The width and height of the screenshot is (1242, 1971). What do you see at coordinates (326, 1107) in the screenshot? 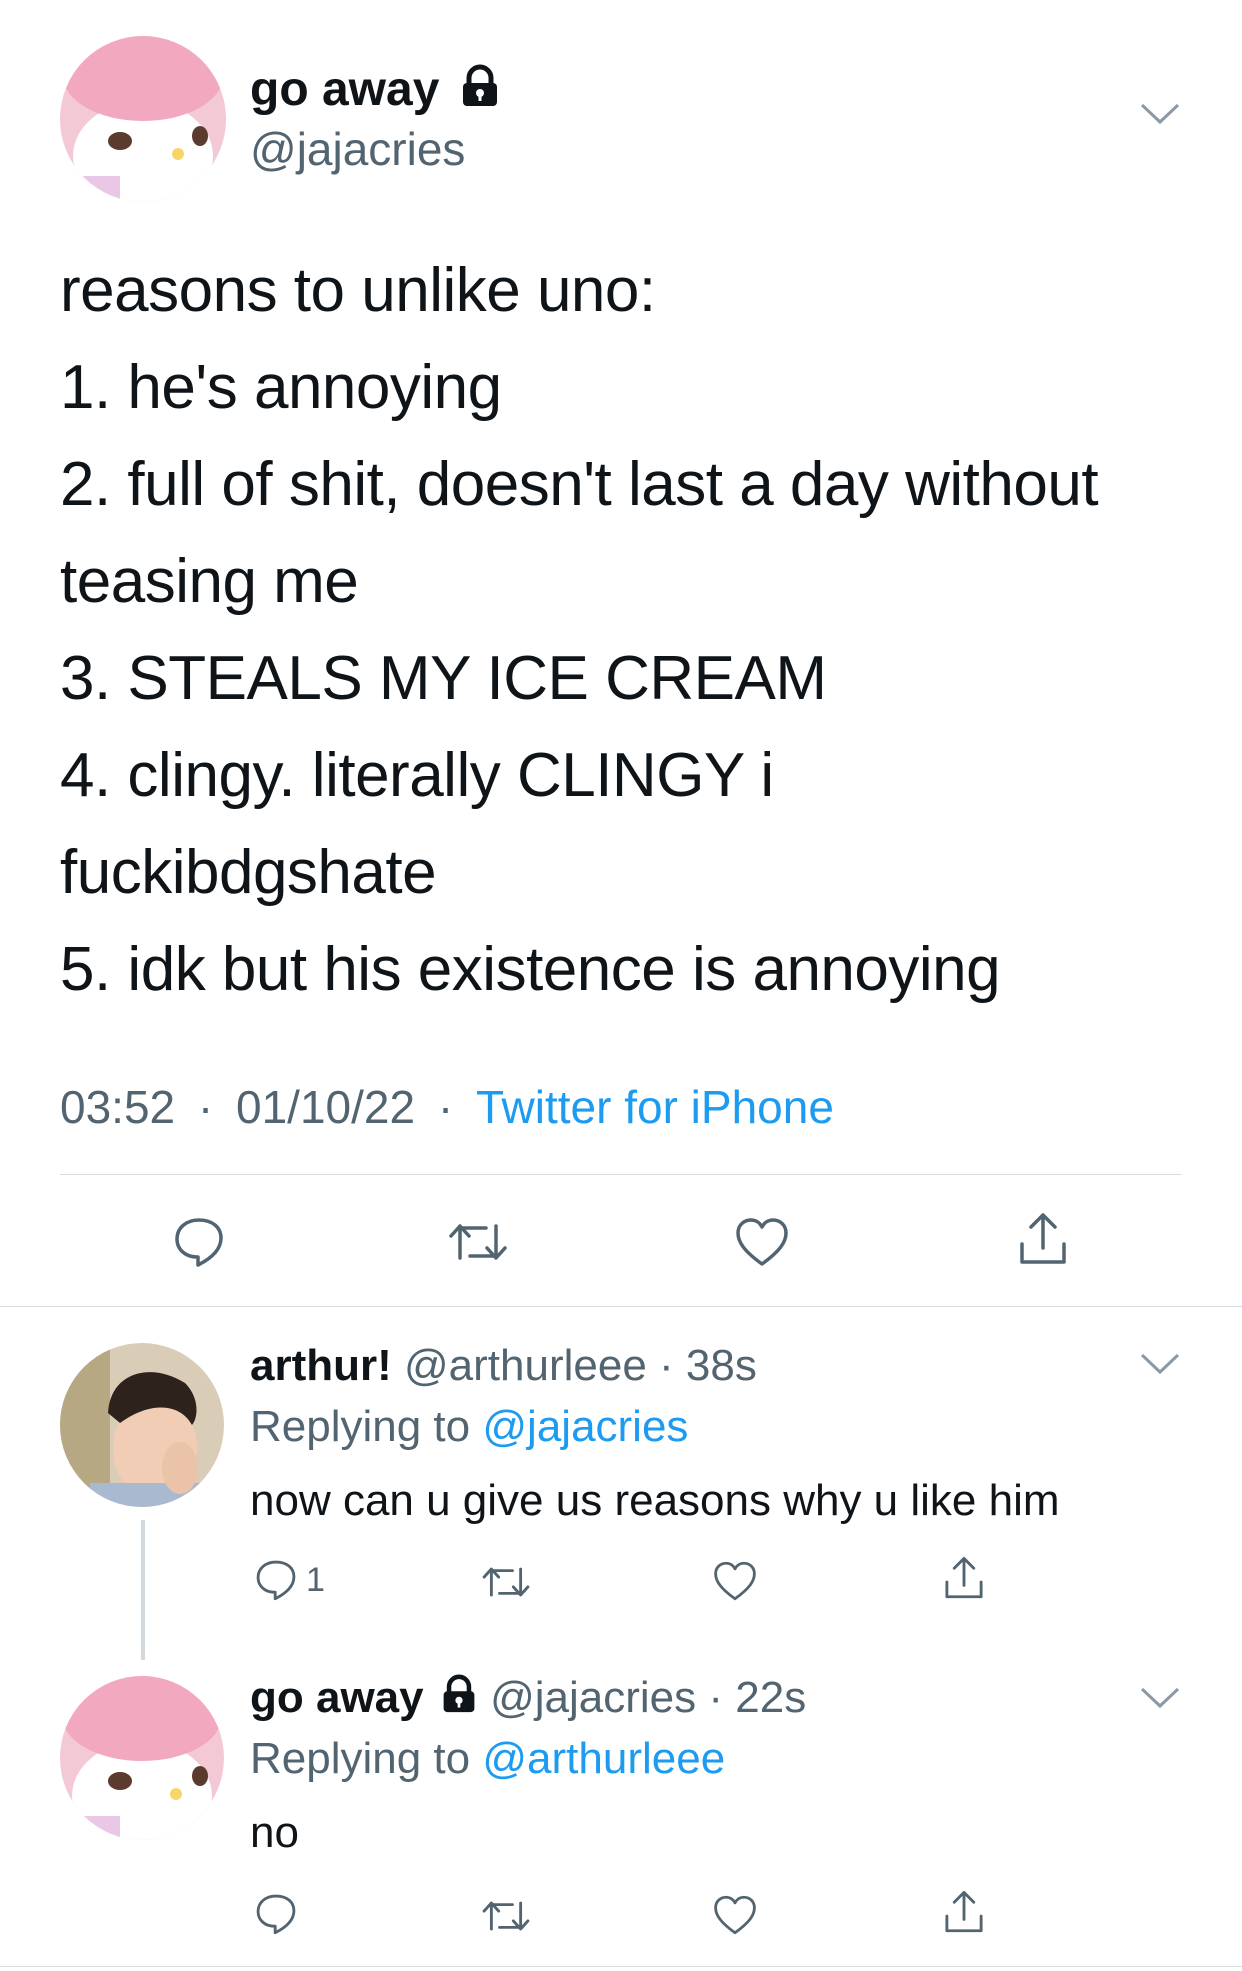
I see `tweet-date: 01/10/22` at bounding box center [326, 1107].